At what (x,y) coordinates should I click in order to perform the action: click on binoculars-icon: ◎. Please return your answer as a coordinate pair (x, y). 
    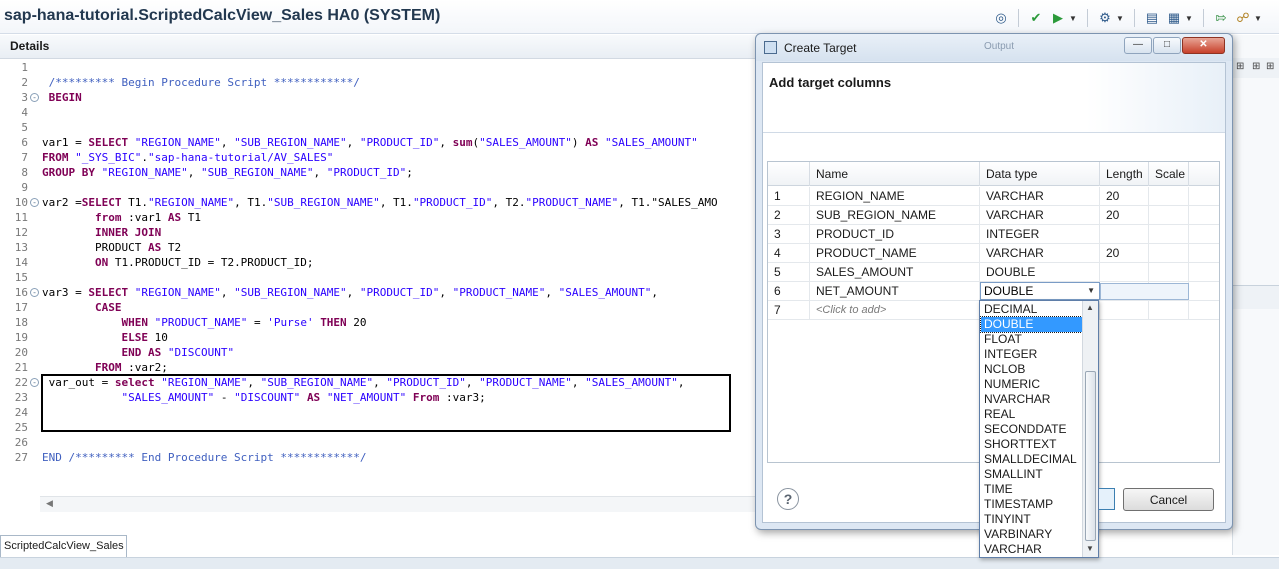
    Looking at the image, I should click on (1001, 18).